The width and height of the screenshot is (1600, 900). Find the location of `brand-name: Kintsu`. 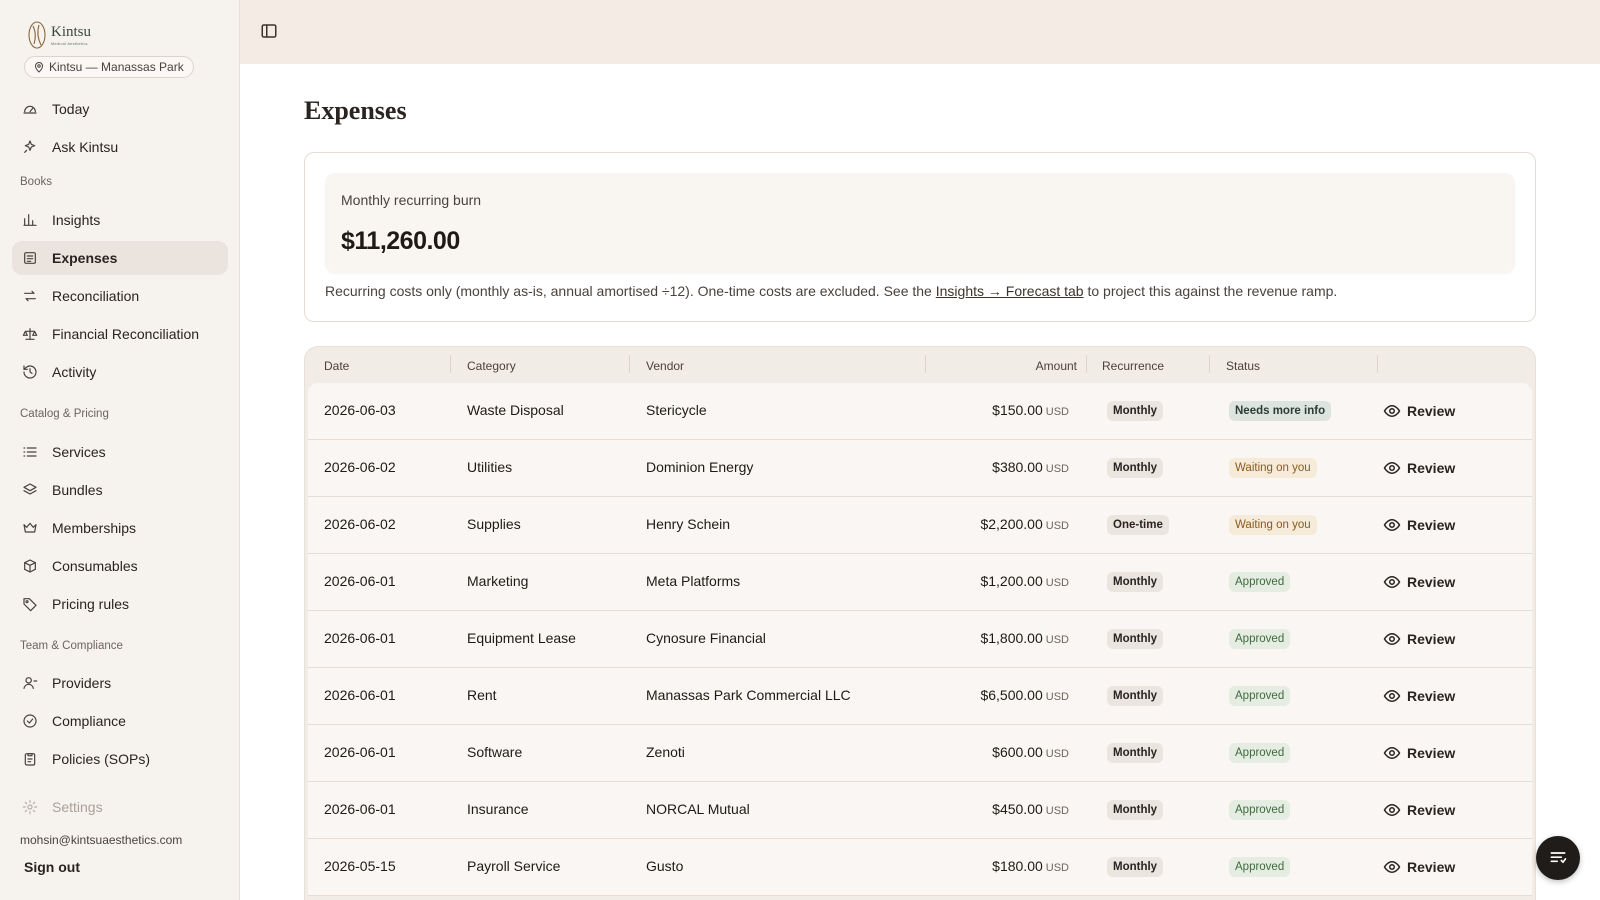

brand-name: Kintsu is located at coordinates (71, 31).